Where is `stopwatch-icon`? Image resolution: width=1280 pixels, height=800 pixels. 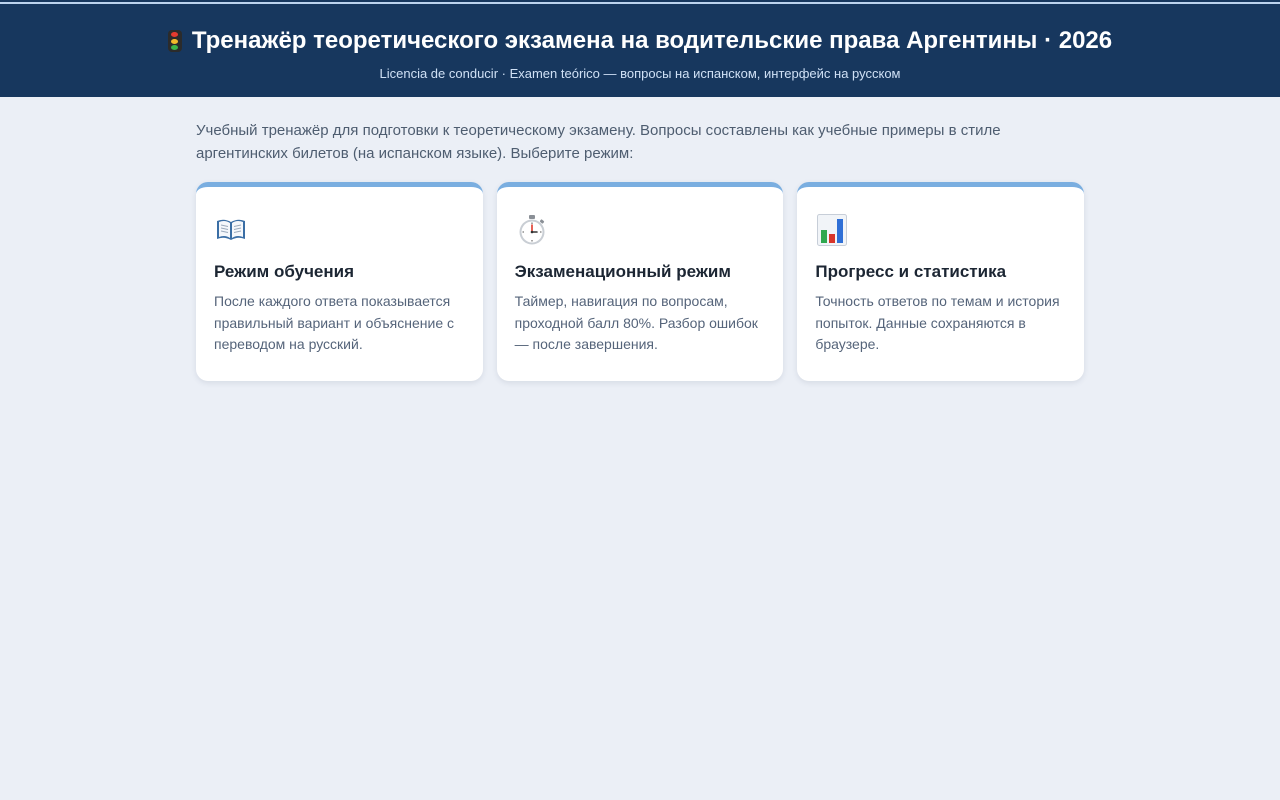 stopwatch-icon is located at coordinates (532, 230).